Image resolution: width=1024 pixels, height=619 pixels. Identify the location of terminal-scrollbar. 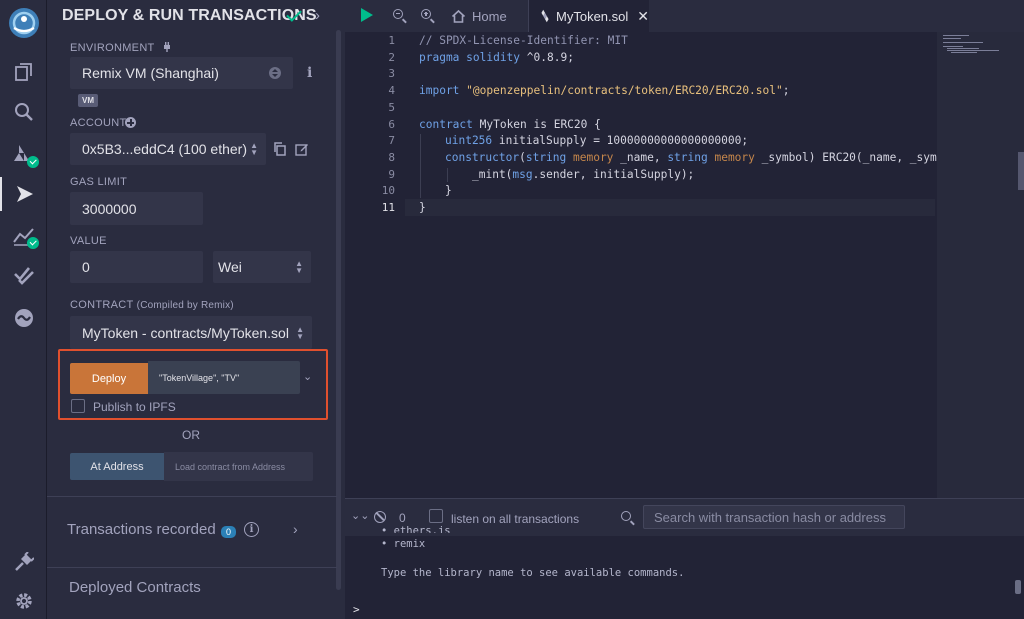
(1018, 587).